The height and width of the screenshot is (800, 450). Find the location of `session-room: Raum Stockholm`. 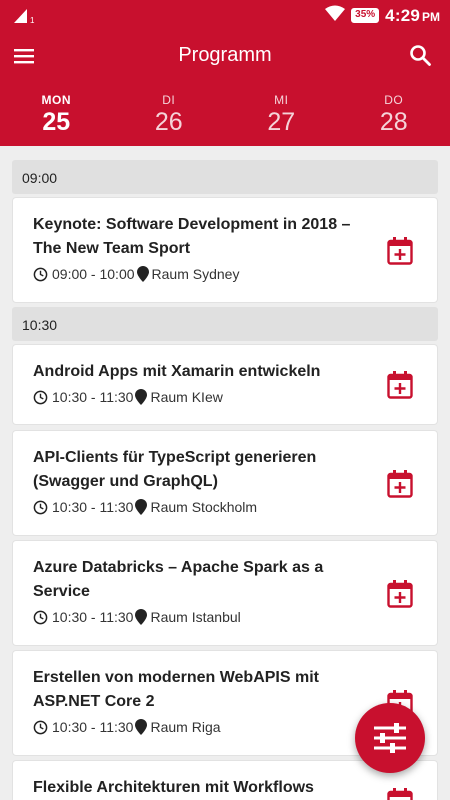

session-room: Raum Stockholm is located at coordinates (204, 507).